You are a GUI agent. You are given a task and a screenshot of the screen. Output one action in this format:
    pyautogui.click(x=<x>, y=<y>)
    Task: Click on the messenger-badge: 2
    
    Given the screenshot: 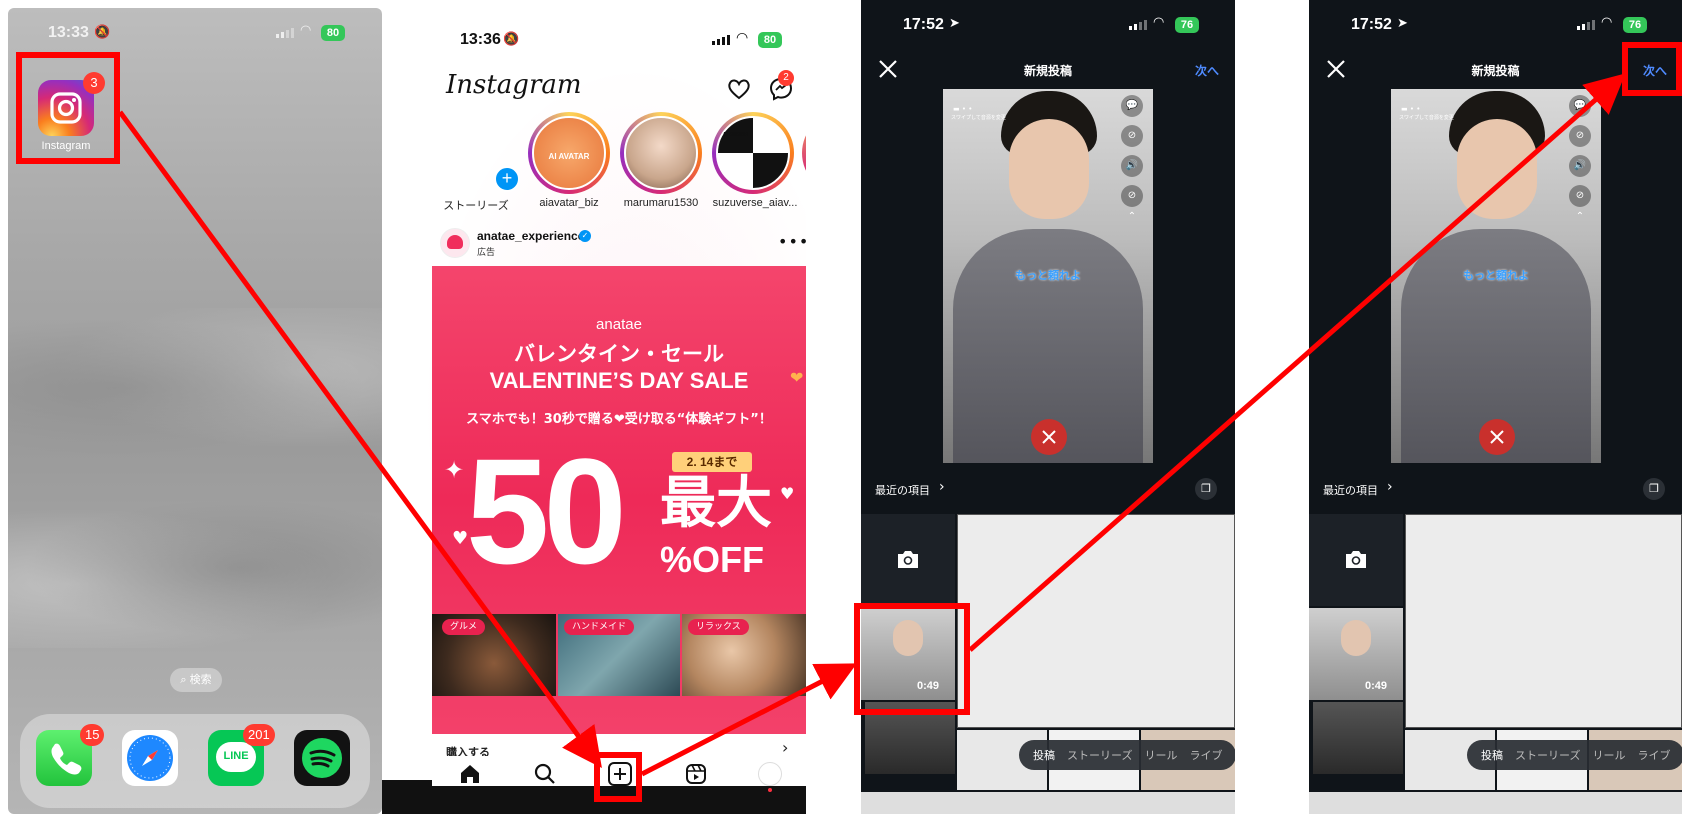 What is the action you would take?
    pyautogui.click(x=786, y=78)
    